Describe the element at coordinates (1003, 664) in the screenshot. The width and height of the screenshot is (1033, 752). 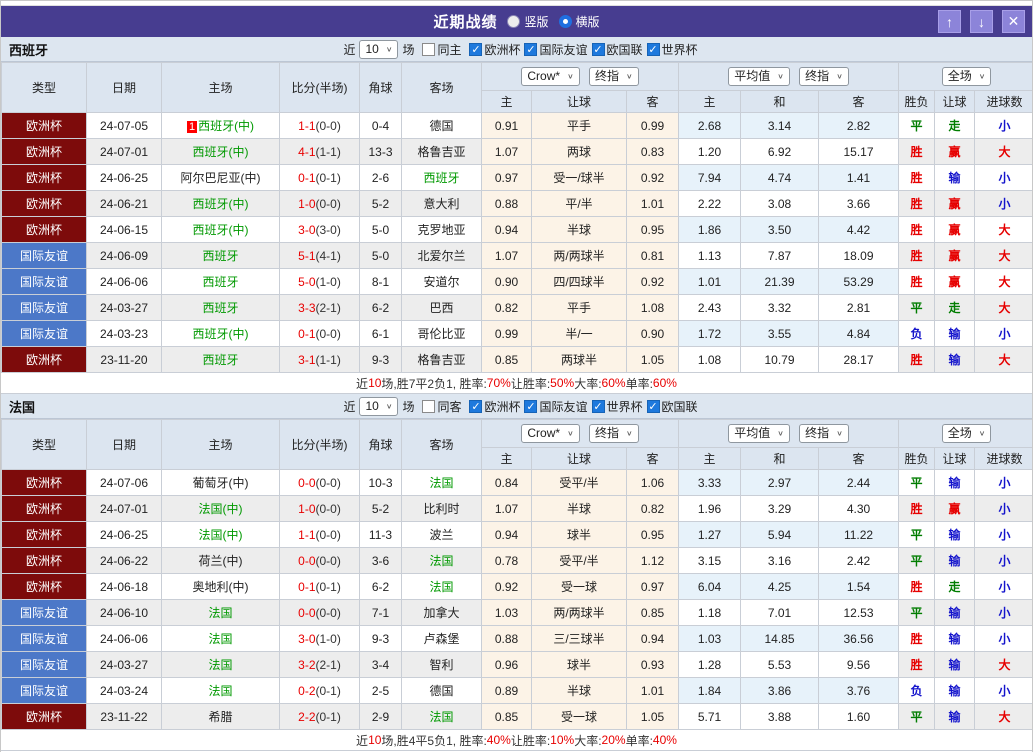
I see `result-flag: 大` at that location.